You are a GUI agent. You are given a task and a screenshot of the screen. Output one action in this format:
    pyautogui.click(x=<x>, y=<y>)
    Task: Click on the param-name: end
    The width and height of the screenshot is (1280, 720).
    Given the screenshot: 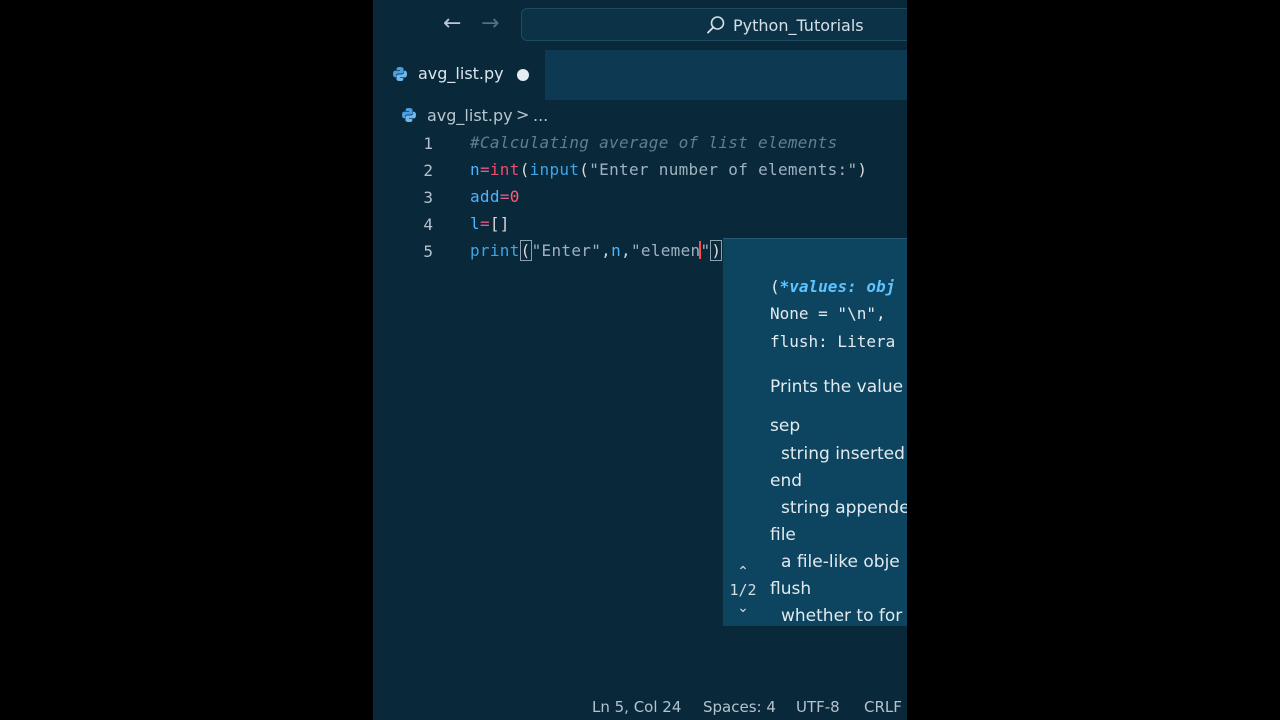 What is the action you would take?
    pyautogui.click(x=786, y=481)
    